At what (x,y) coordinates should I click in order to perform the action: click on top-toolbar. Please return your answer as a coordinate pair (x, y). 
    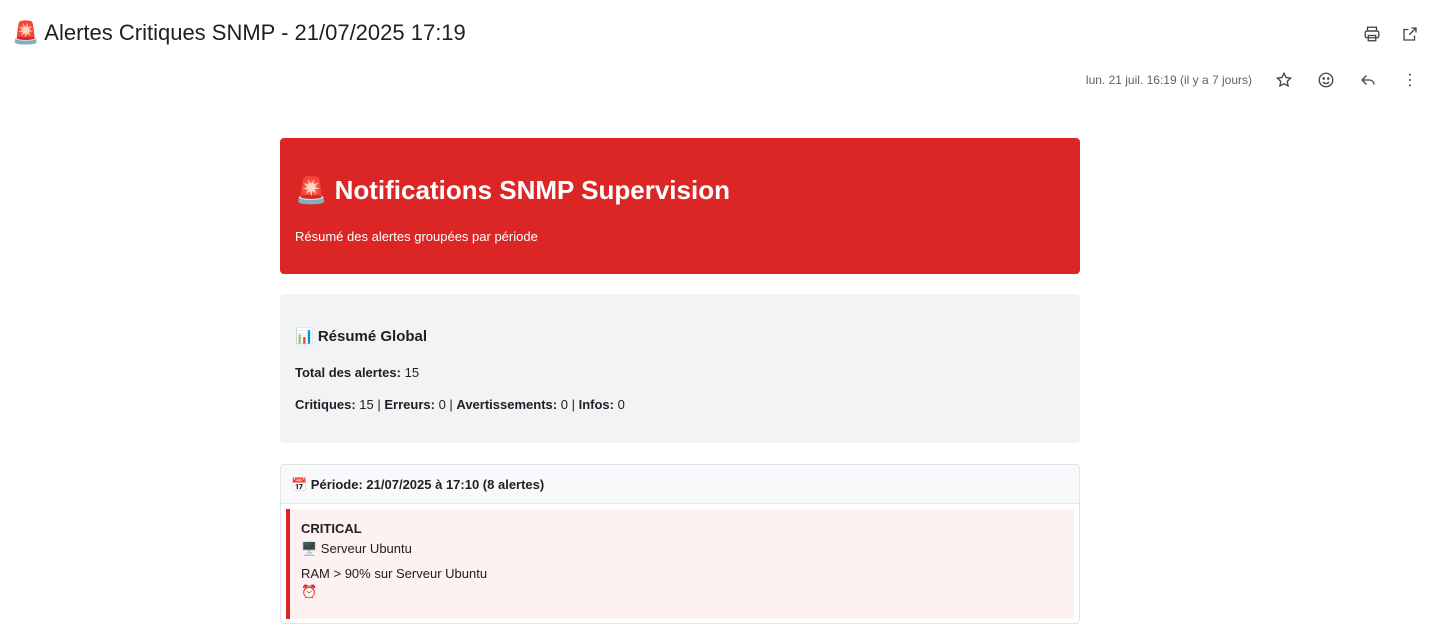
    Looking at the image, I should click on (1391, 34).